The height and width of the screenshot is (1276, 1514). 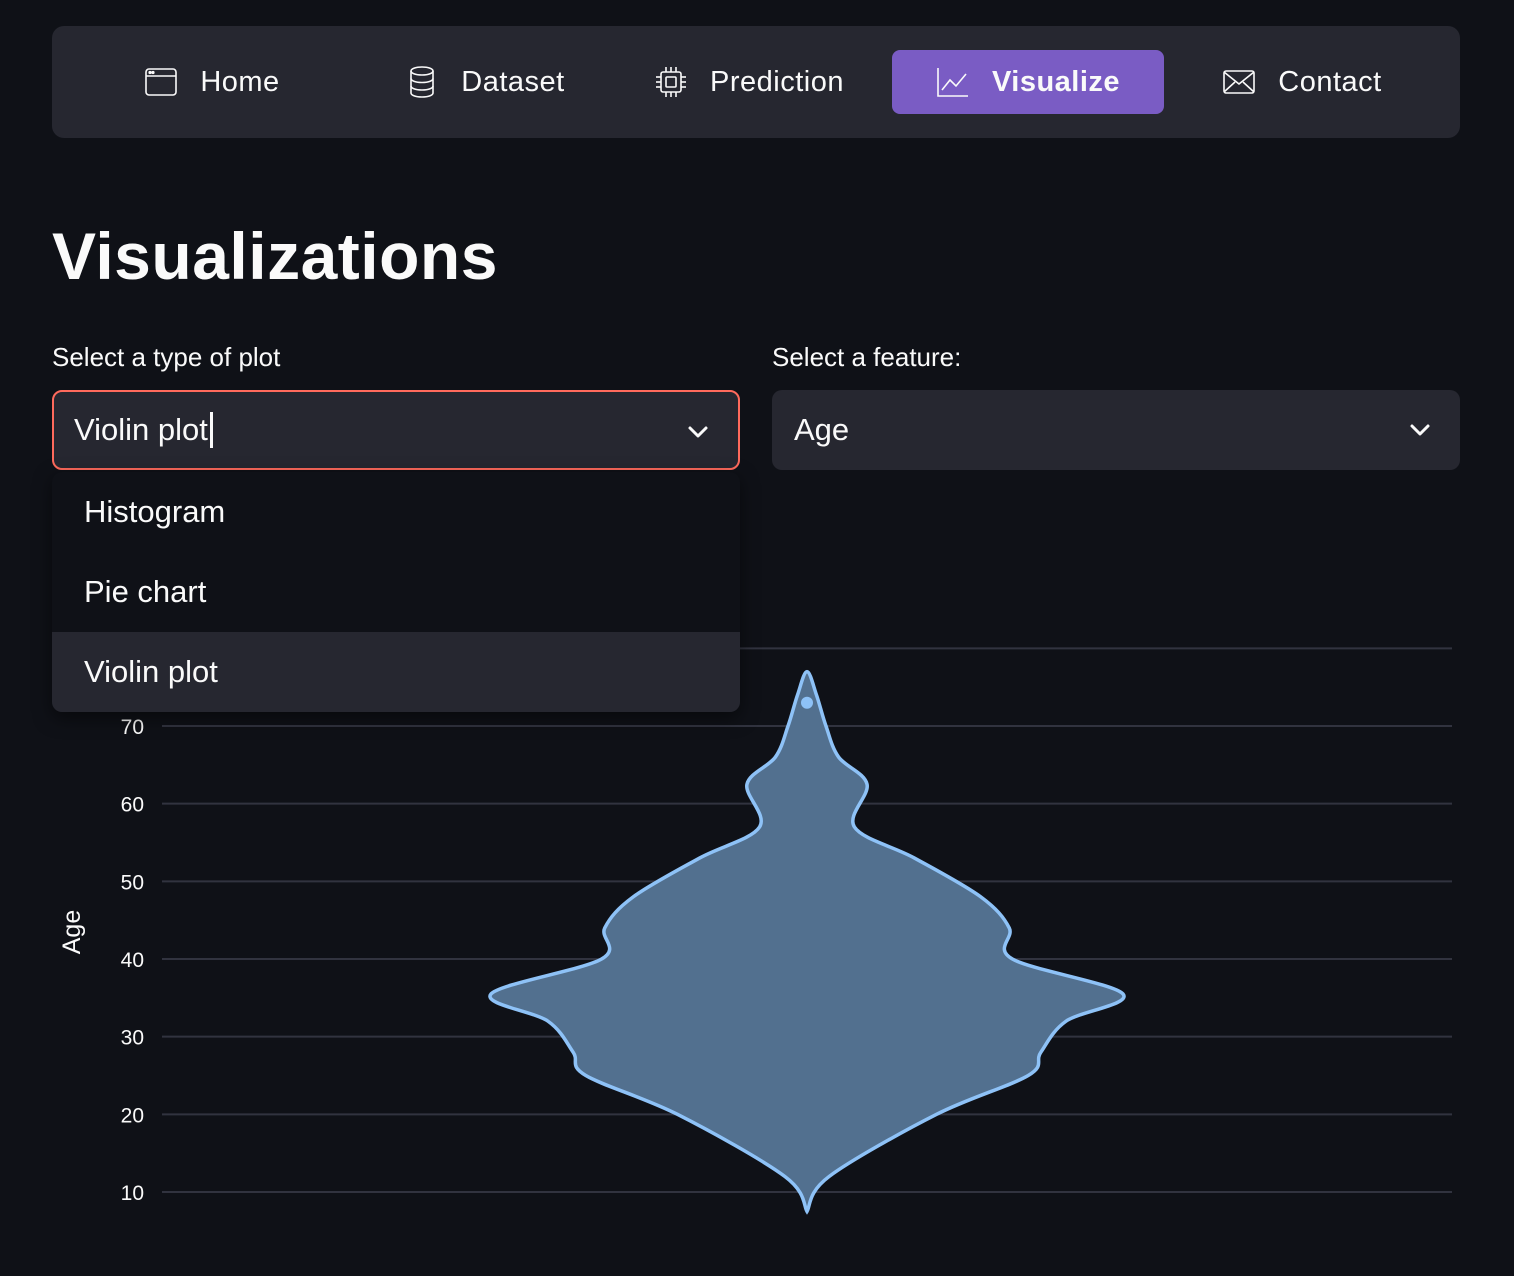 I want to click on dropdown-option-pie-chart: Pie chart, so click(x=396, y=592).